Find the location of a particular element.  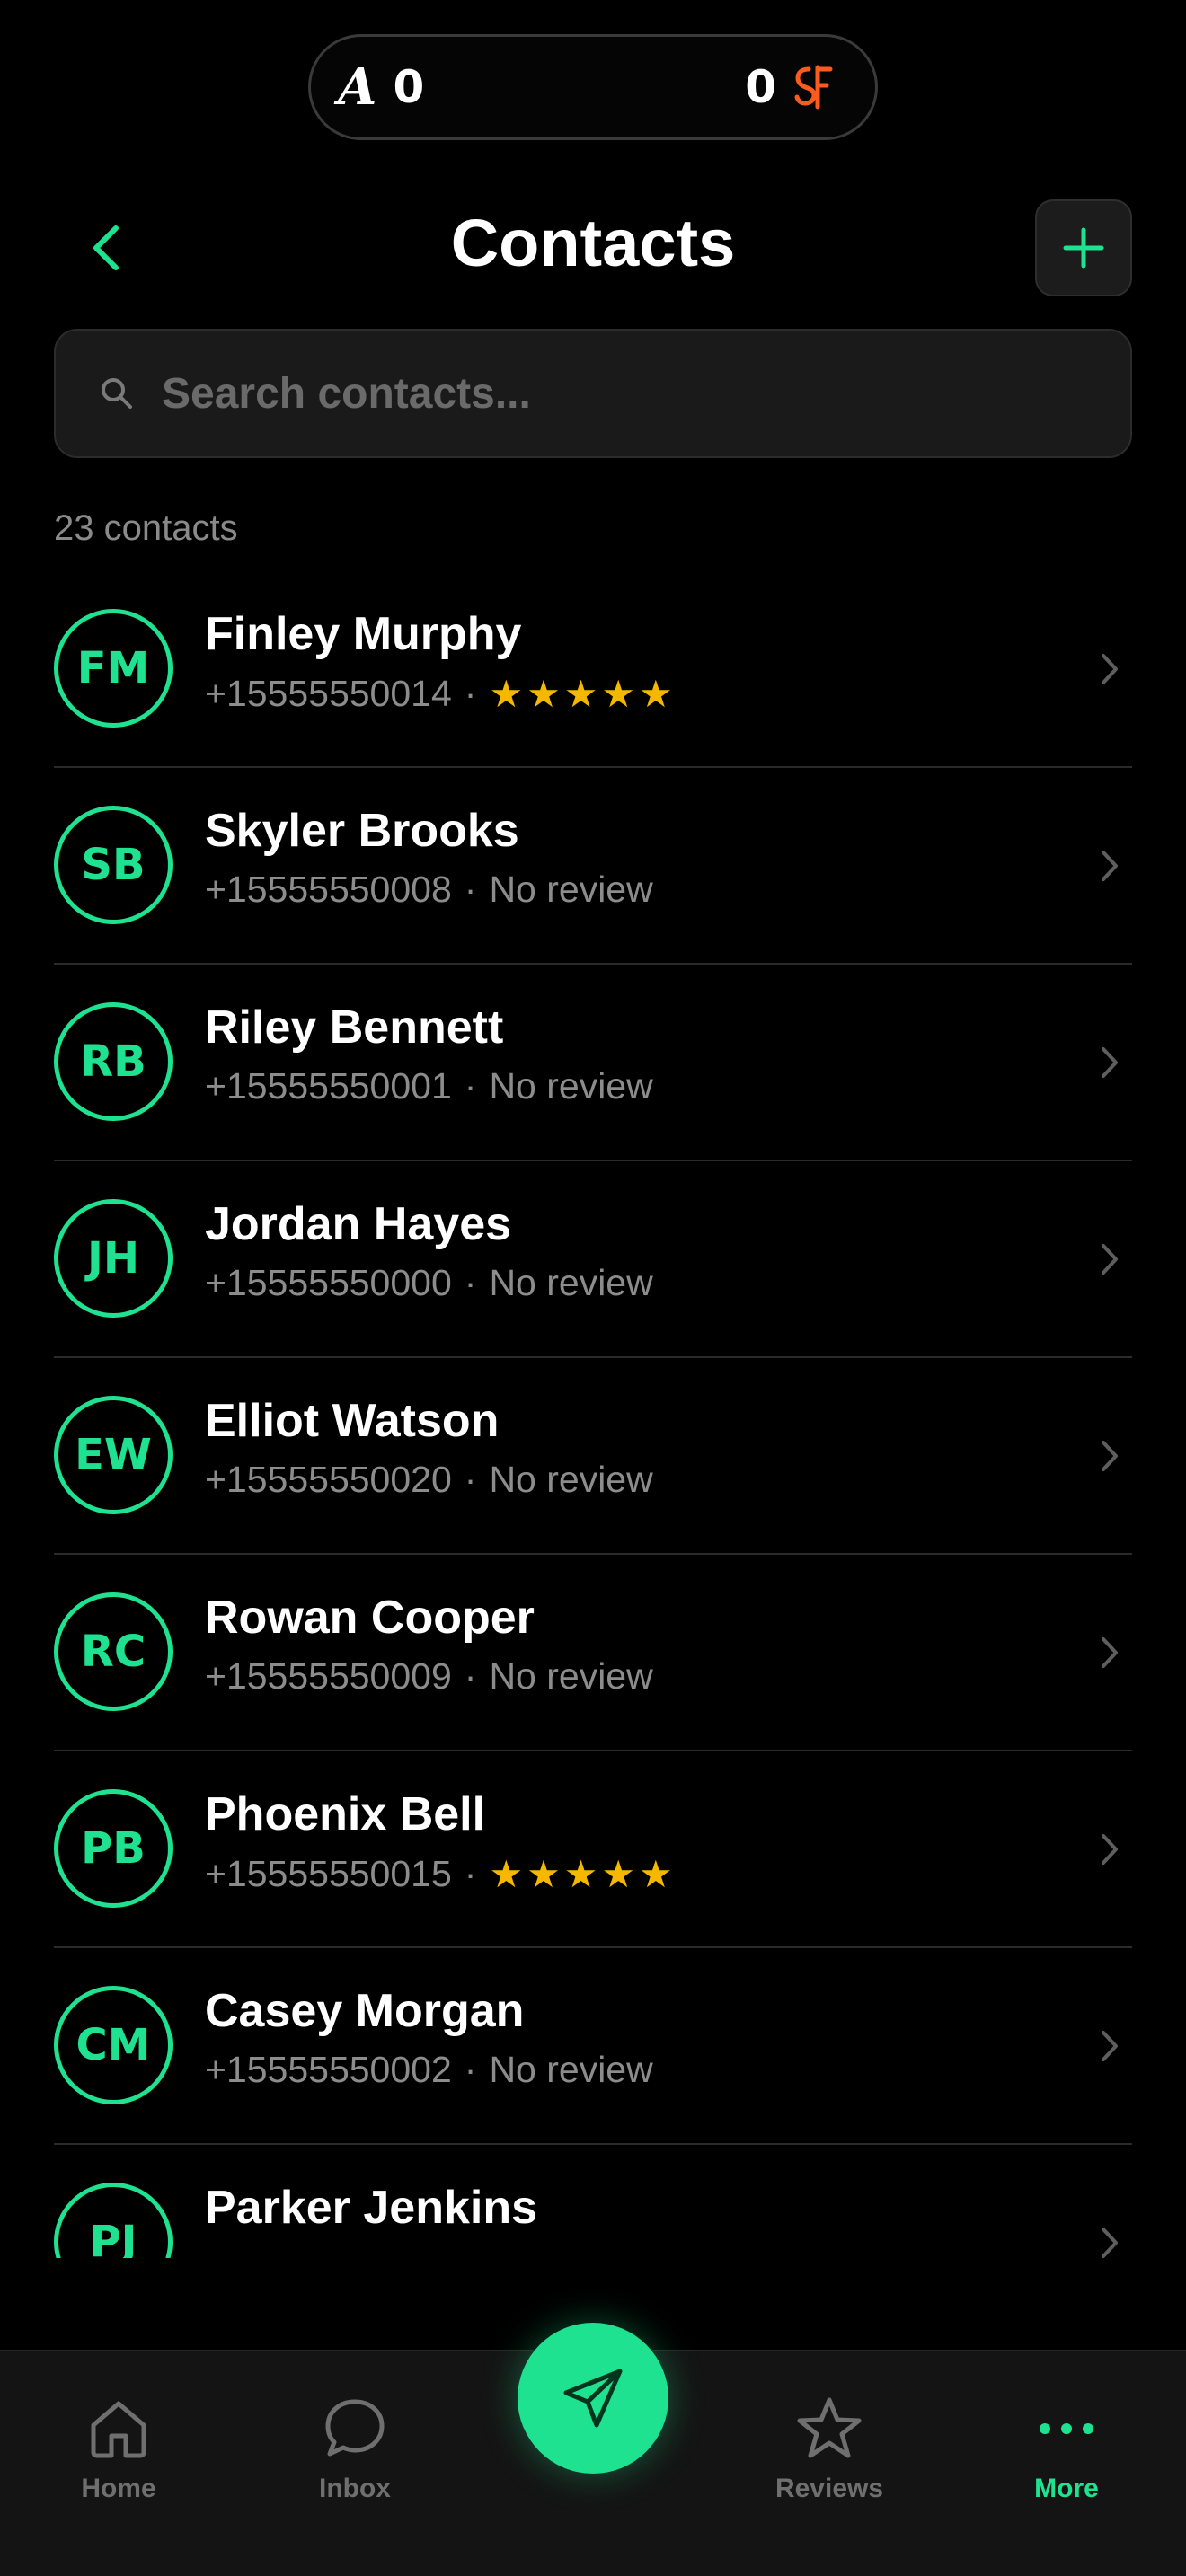

contact-name: Casey Morgan is located at coordinates (365, 2011).